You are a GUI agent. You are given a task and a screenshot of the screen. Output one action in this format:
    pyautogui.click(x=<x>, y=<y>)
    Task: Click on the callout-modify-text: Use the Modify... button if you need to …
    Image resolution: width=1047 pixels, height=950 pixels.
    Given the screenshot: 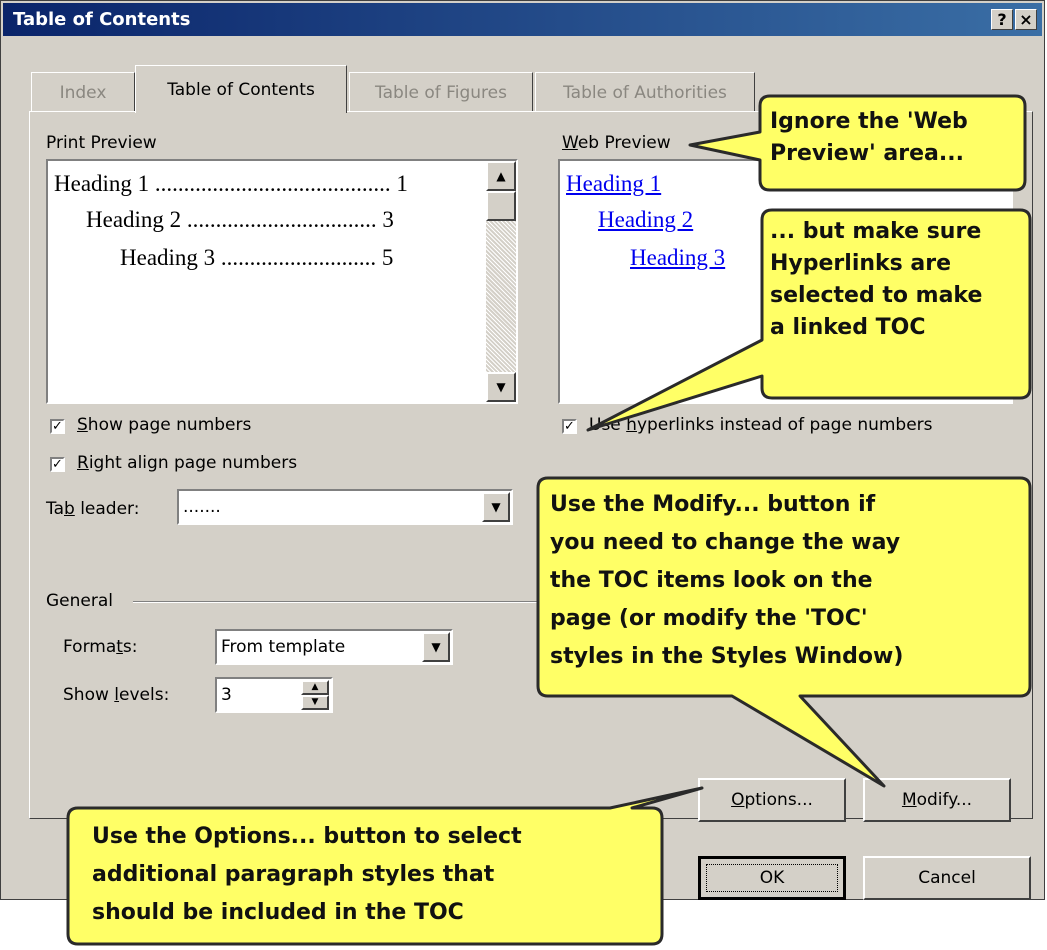 What is the action you would take?
    pyautogui.click(x=727, y=580)
    